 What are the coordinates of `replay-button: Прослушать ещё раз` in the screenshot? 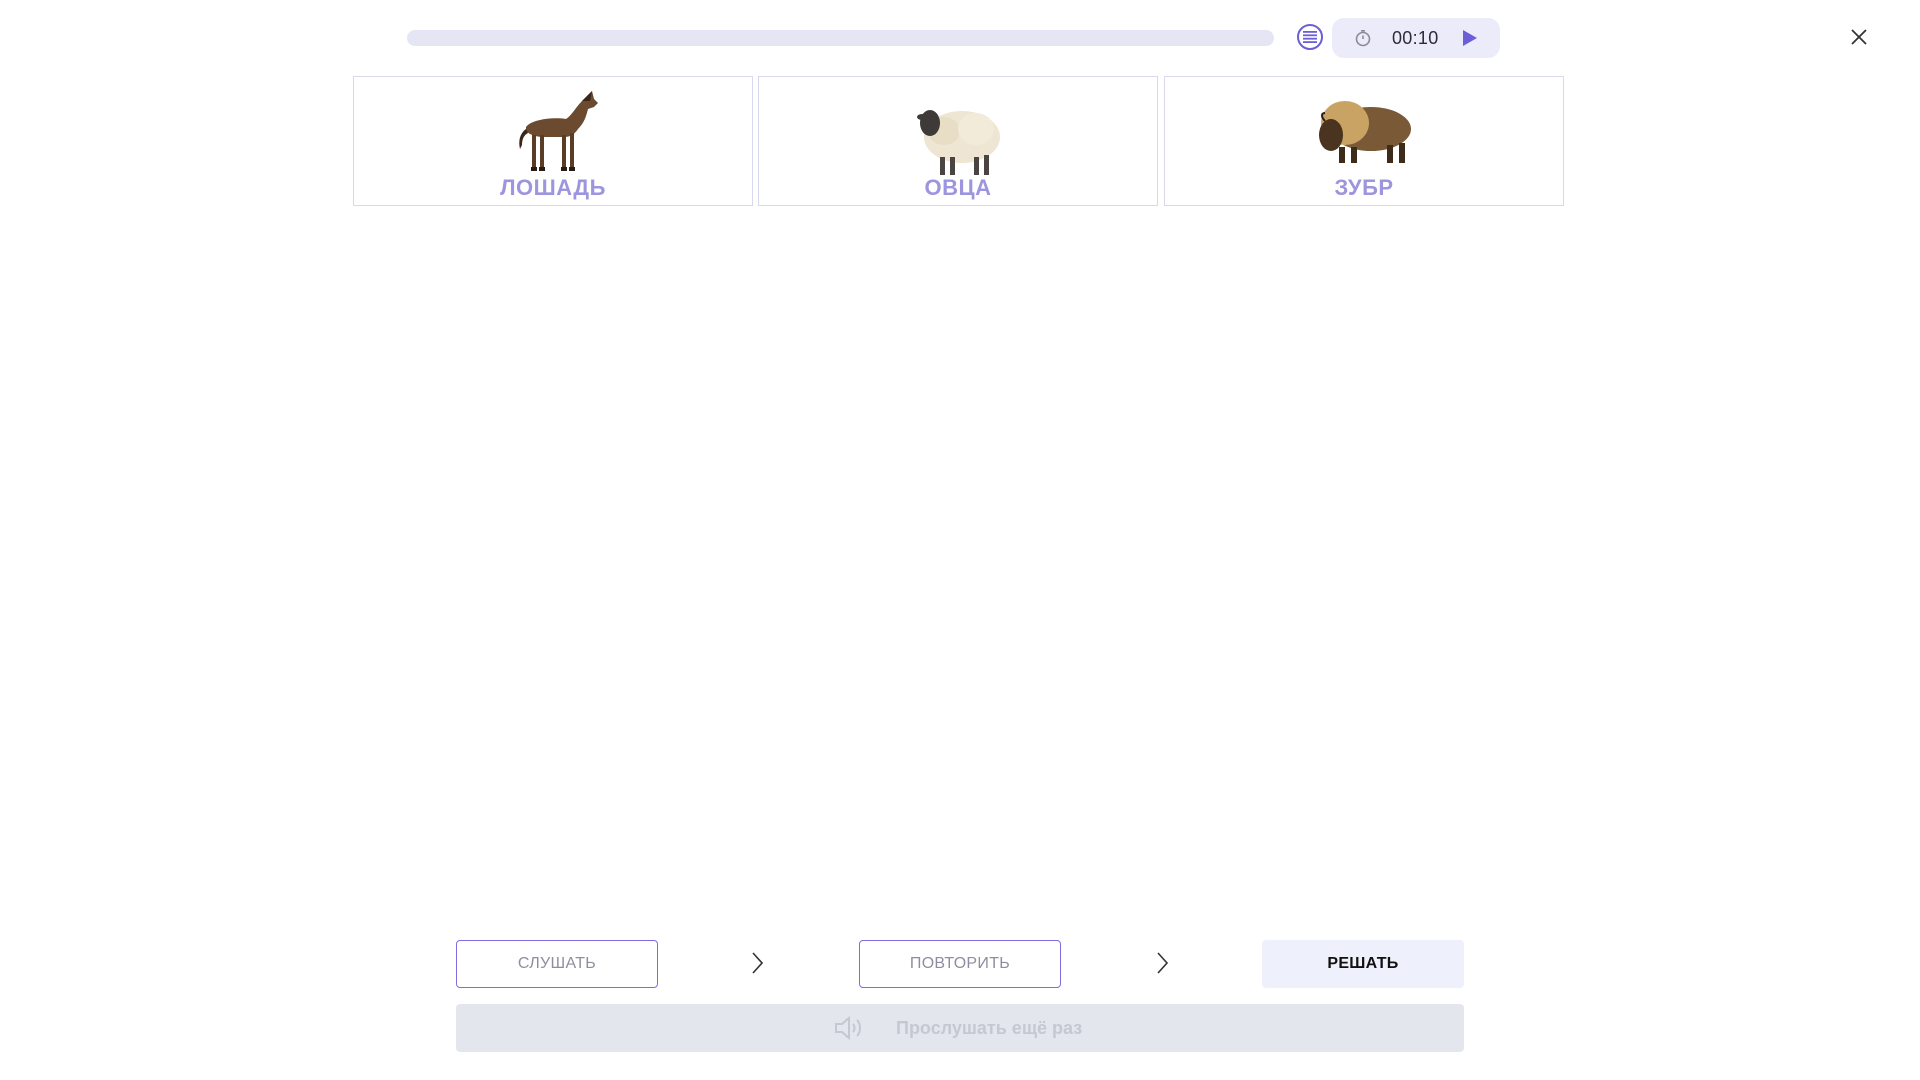 It's located at (960, 1028).